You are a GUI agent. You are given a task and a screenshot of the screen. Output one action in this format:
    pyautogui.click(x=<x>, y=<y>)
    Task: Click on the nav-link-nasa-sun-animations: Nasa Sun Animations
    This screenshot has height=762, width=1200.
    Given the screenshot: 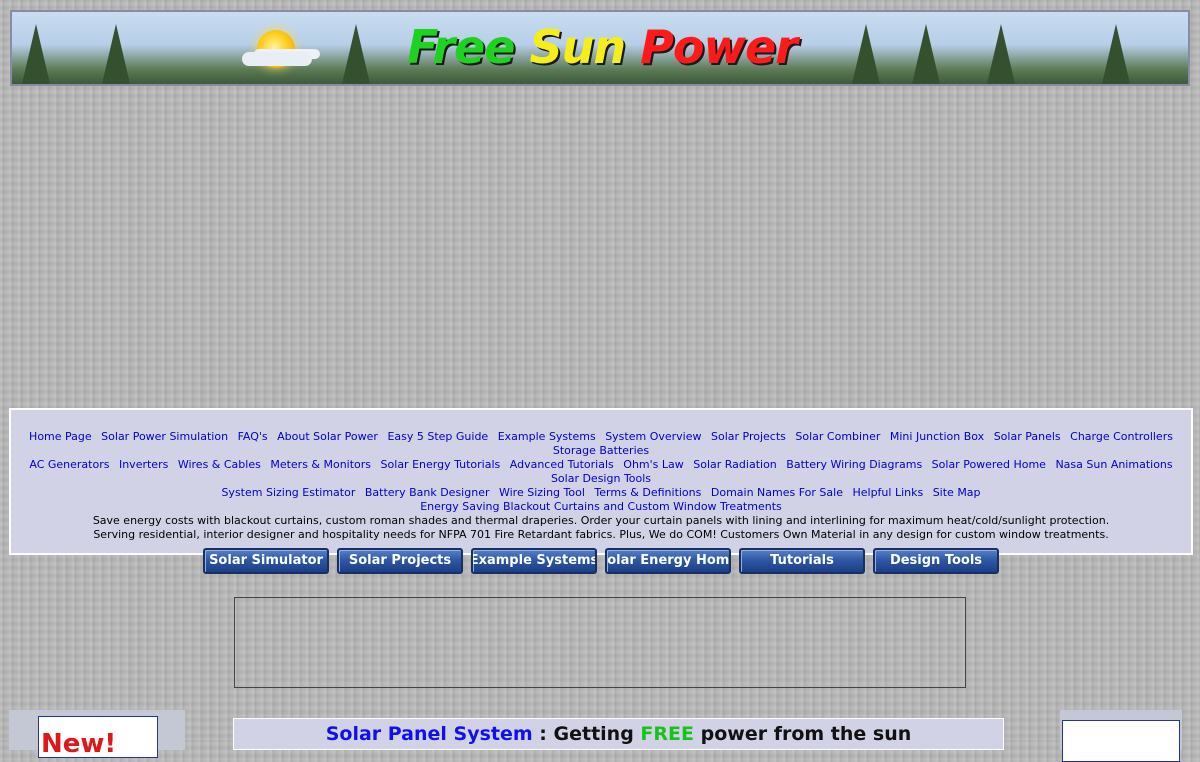 What is the action you would take?
    pyautogui.click(x=1113, y=464)
    